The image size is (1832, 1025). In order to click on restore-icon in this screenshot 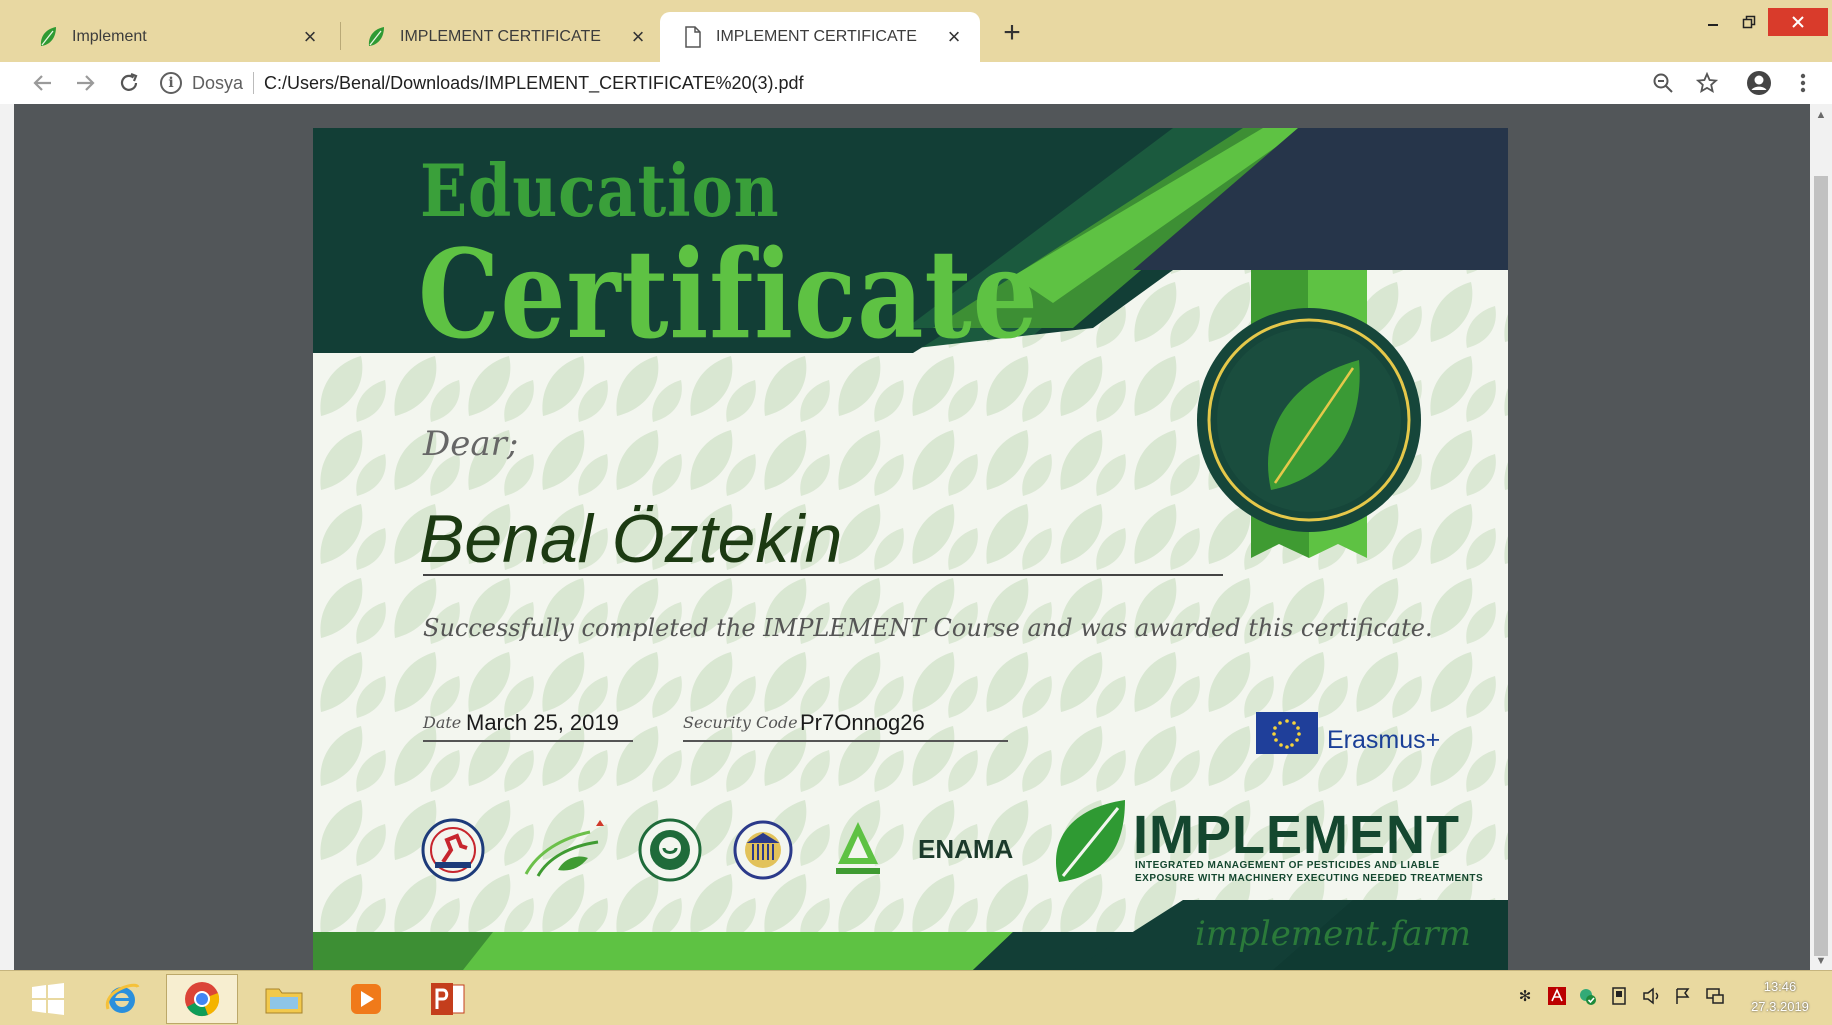, I will do `click(1749, 22)`.